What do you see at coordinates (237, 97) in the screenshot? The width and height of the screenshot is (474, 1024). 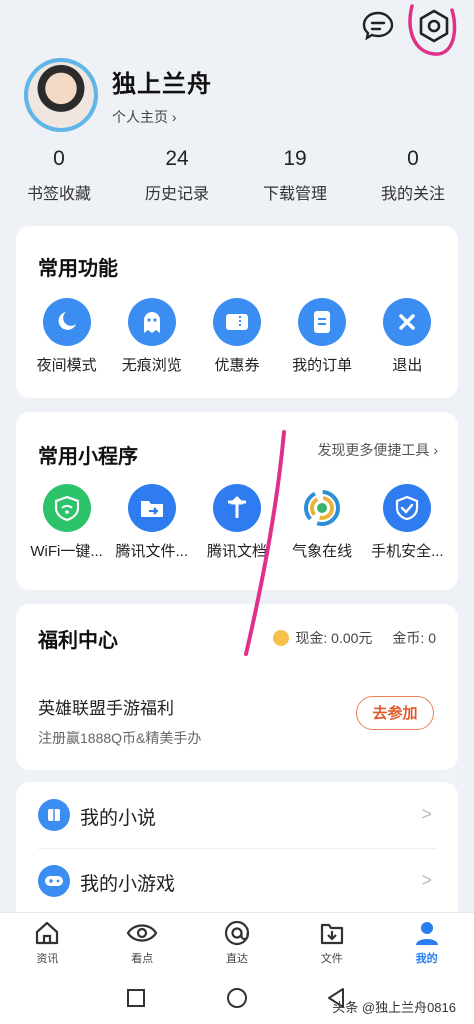 I see `profile-header: 独上兰舟 个人主页 ›` at bounding box center [237, 97].